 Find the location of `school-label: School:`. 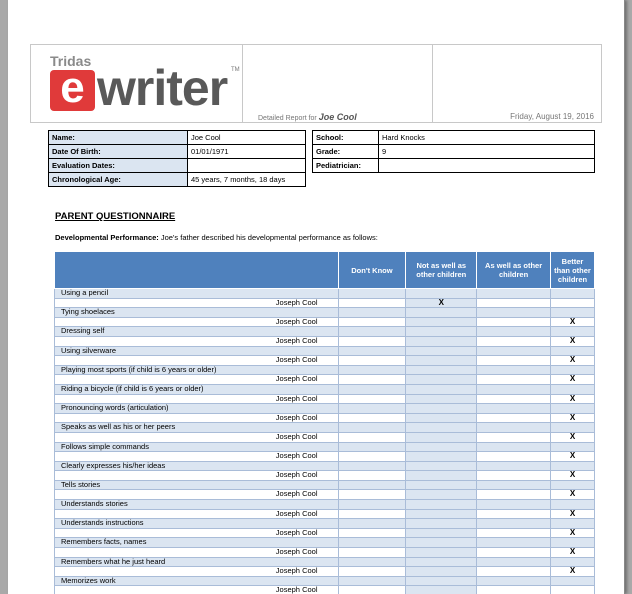

school-label: School: is located at coordinates (345, 137).